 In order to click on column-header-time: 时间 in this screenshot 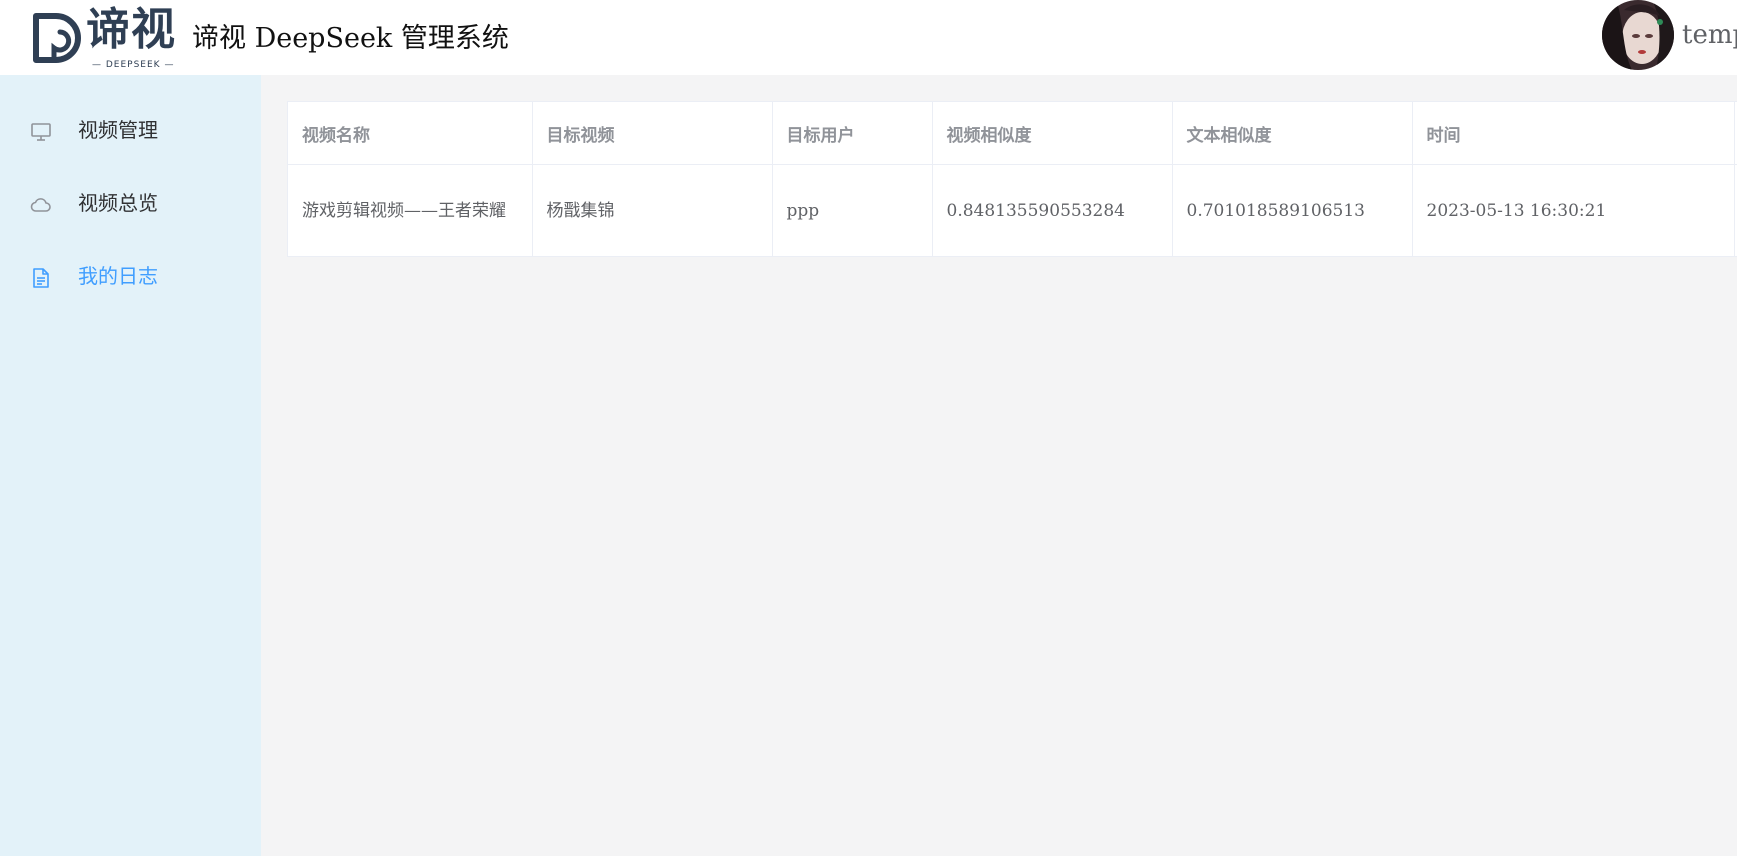, I will do `click(1573, 133)`.